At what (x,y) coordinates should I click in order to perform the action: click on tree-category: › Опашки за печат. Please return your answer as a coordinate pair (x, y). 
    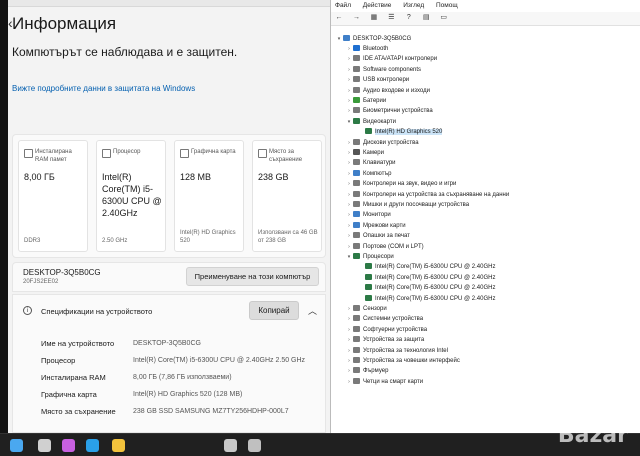
    Looking at the image, I should click on (377, 236).